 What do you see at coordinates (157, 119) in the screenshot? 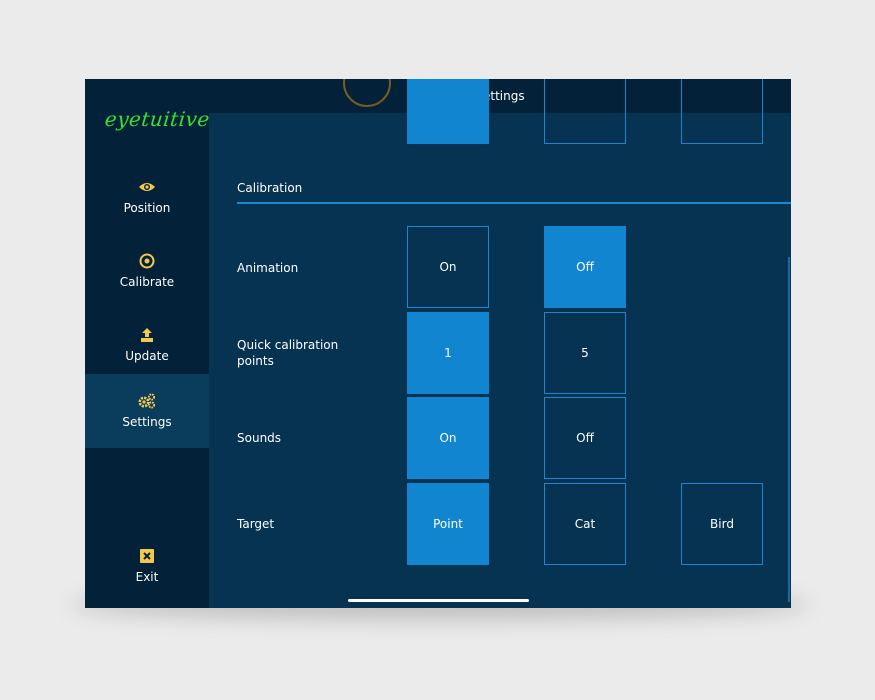
I see `logo: eyetuitive` at bounding box center [157, 119].